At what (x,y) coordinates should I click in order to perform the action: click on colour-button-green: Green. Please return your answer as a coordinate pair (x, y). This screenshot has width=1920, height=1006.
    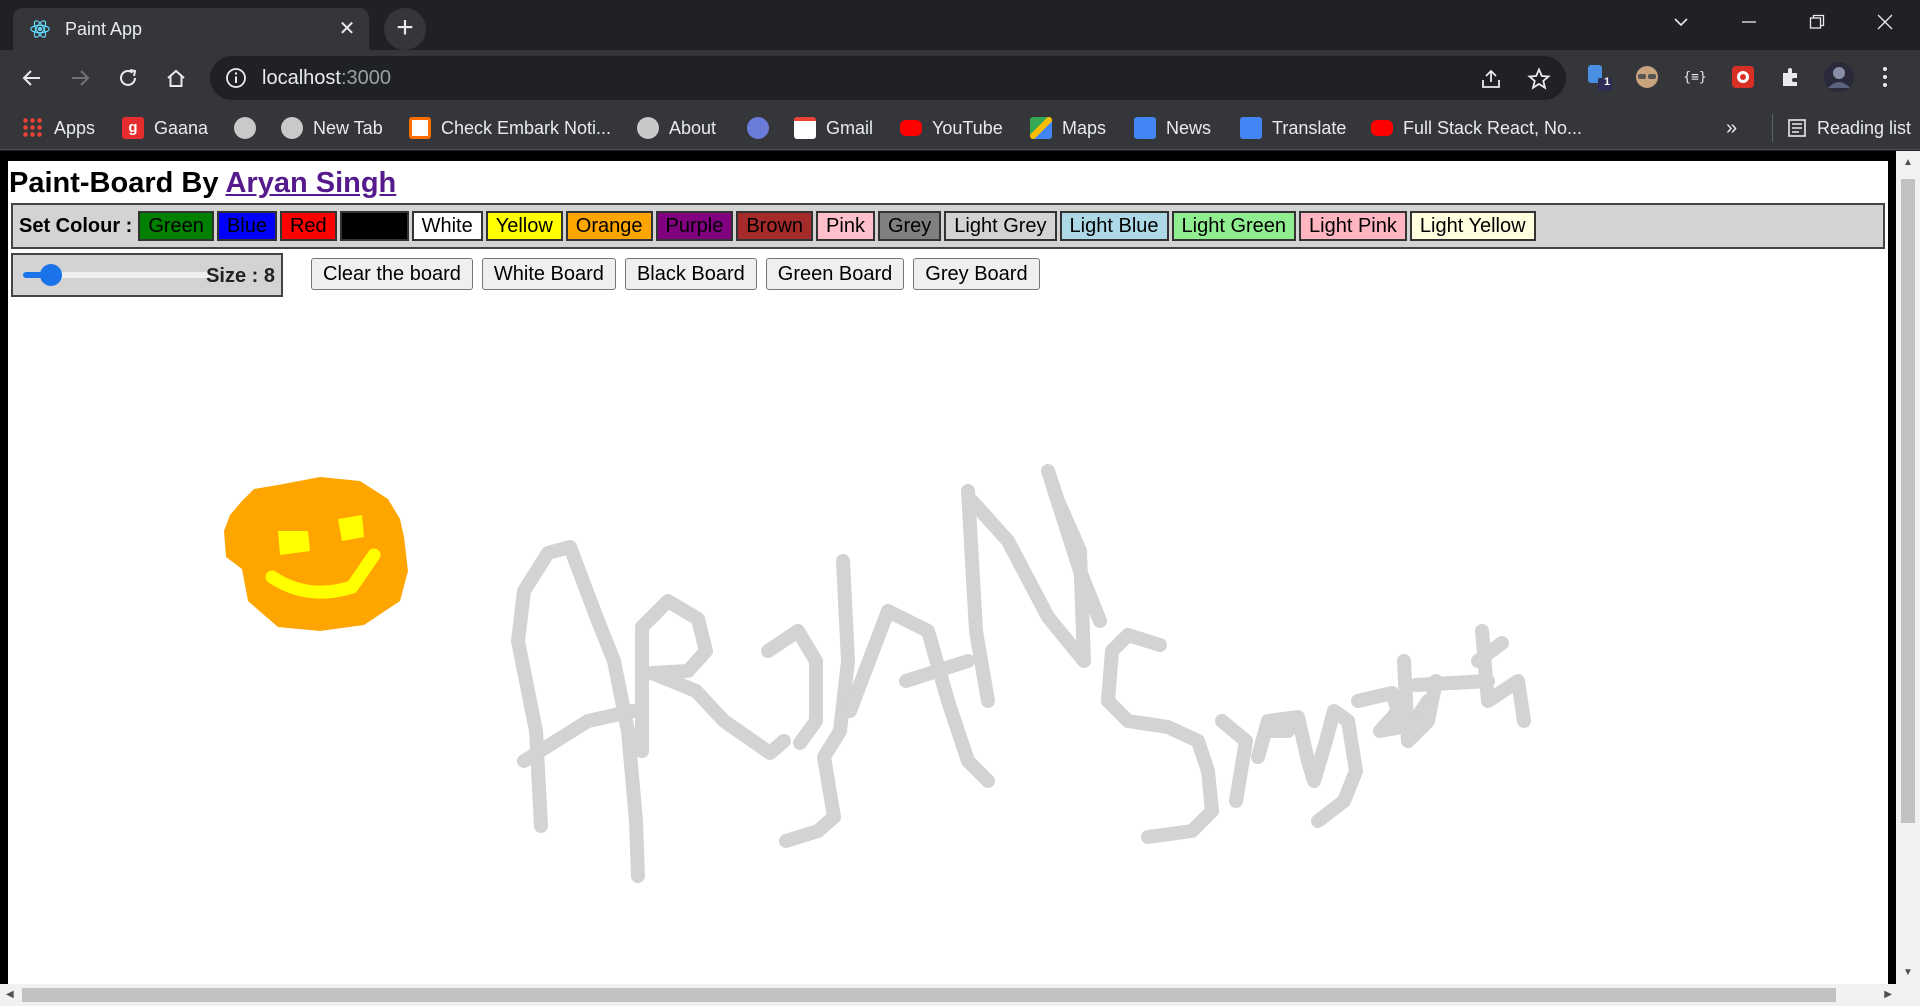
    Looking at the image, I should click on (176, 226).